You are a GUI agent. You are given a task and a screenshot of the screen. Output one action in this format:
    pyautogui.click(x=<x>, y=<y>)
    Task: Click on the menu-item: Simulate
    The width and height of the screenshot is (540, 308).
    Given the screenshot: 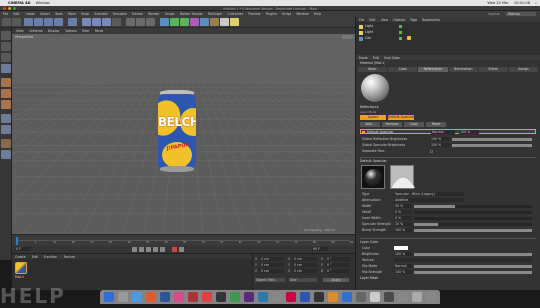 What is the action you would take?
    pyautogui.click(x=120, y=14)
    